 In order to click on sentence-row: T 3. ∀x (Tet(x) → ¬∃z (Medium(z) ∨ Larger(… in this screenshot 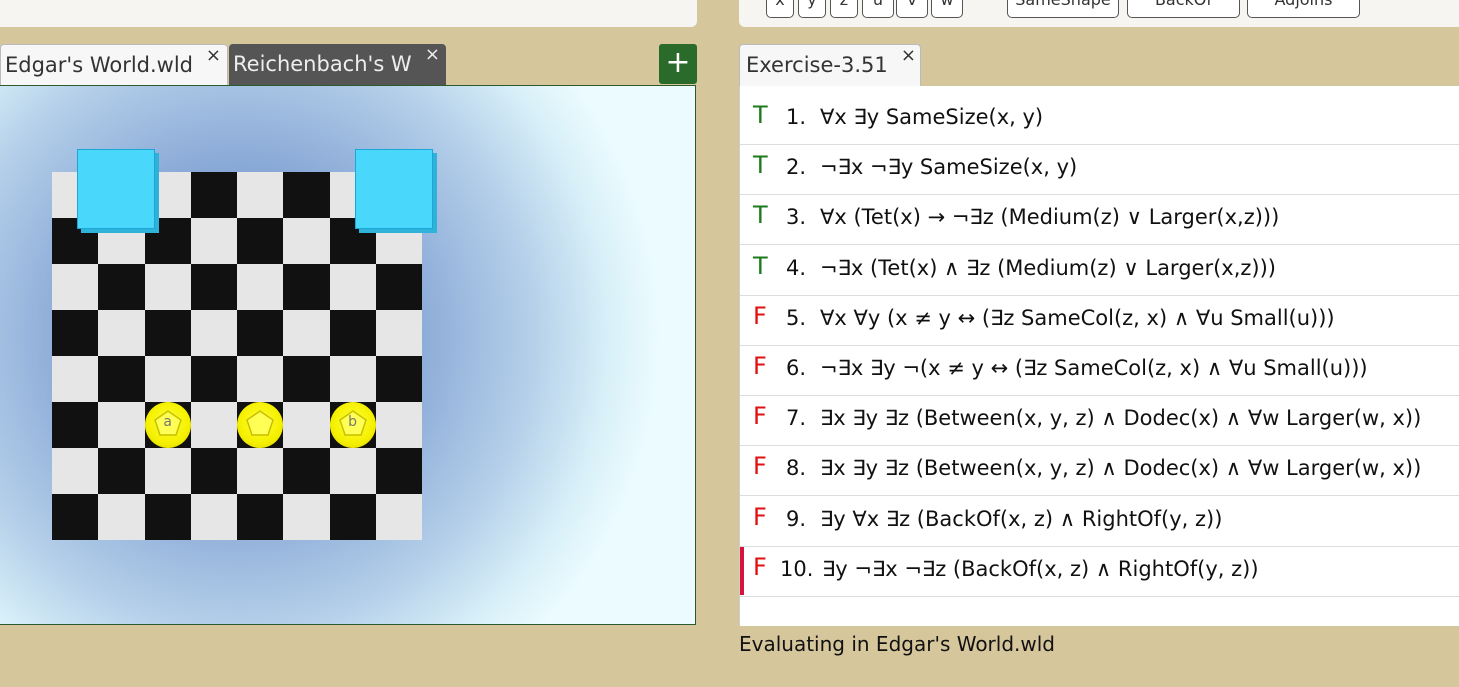, I will do `click(1099, 220)`.